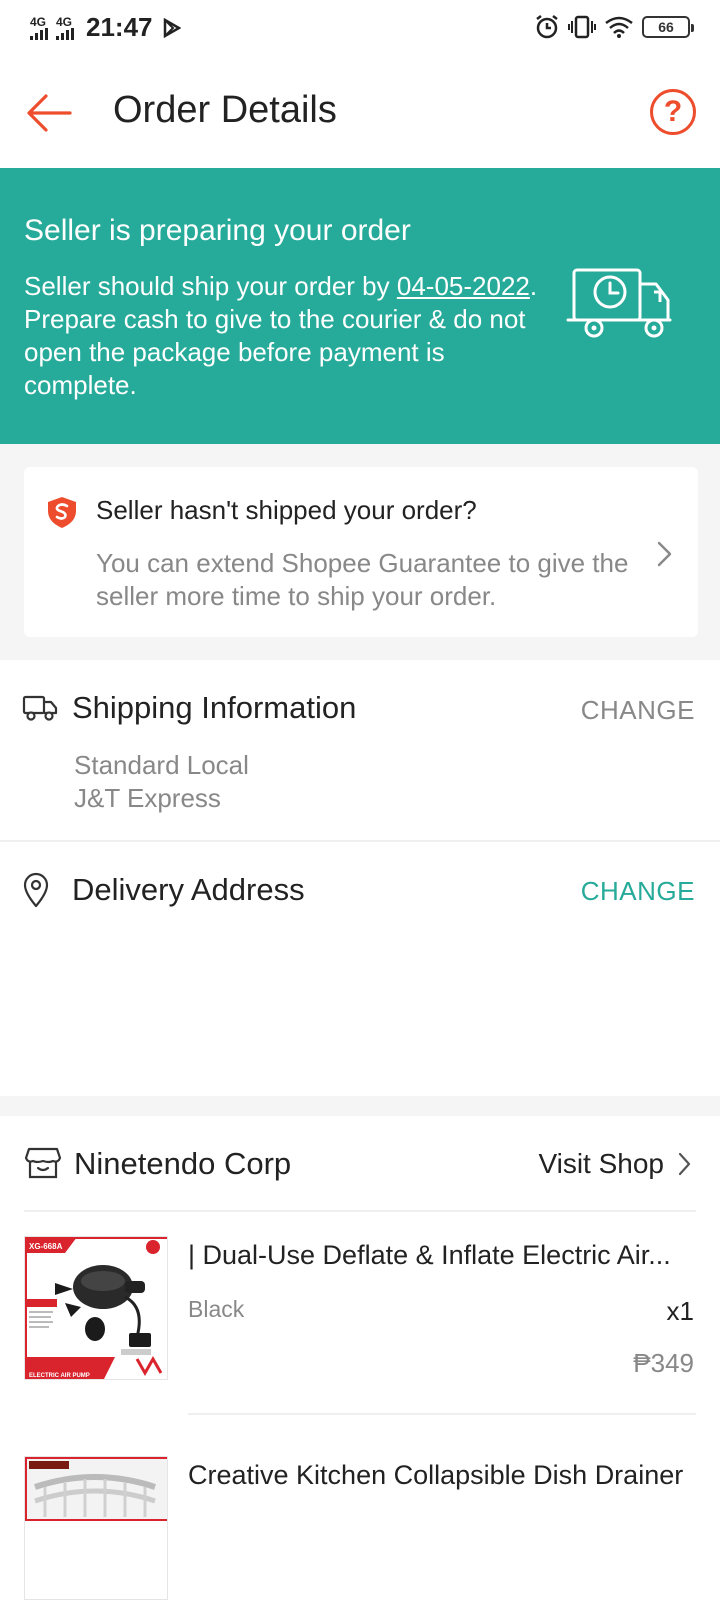  What do you see at coordinates (36, 890) in the screenshot?
I see `location-pin-icon` at bounding box center [36, 890].